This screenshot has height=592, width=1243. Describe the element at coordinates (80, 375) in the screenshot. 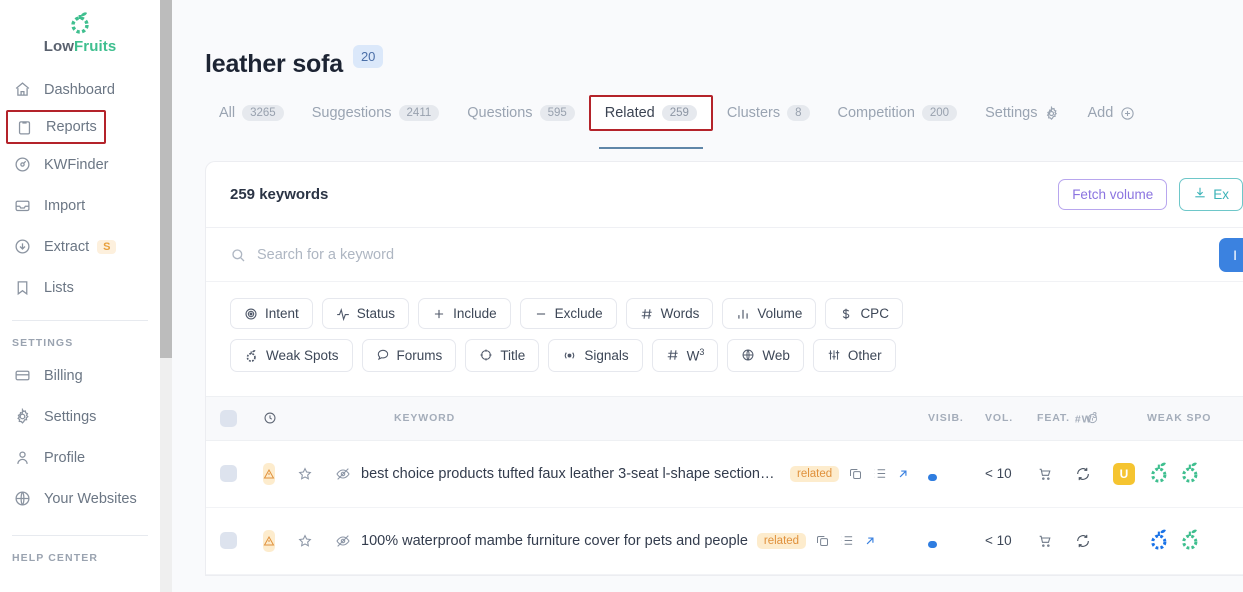

I see `sidebar-item-billing: Billing` at that location.